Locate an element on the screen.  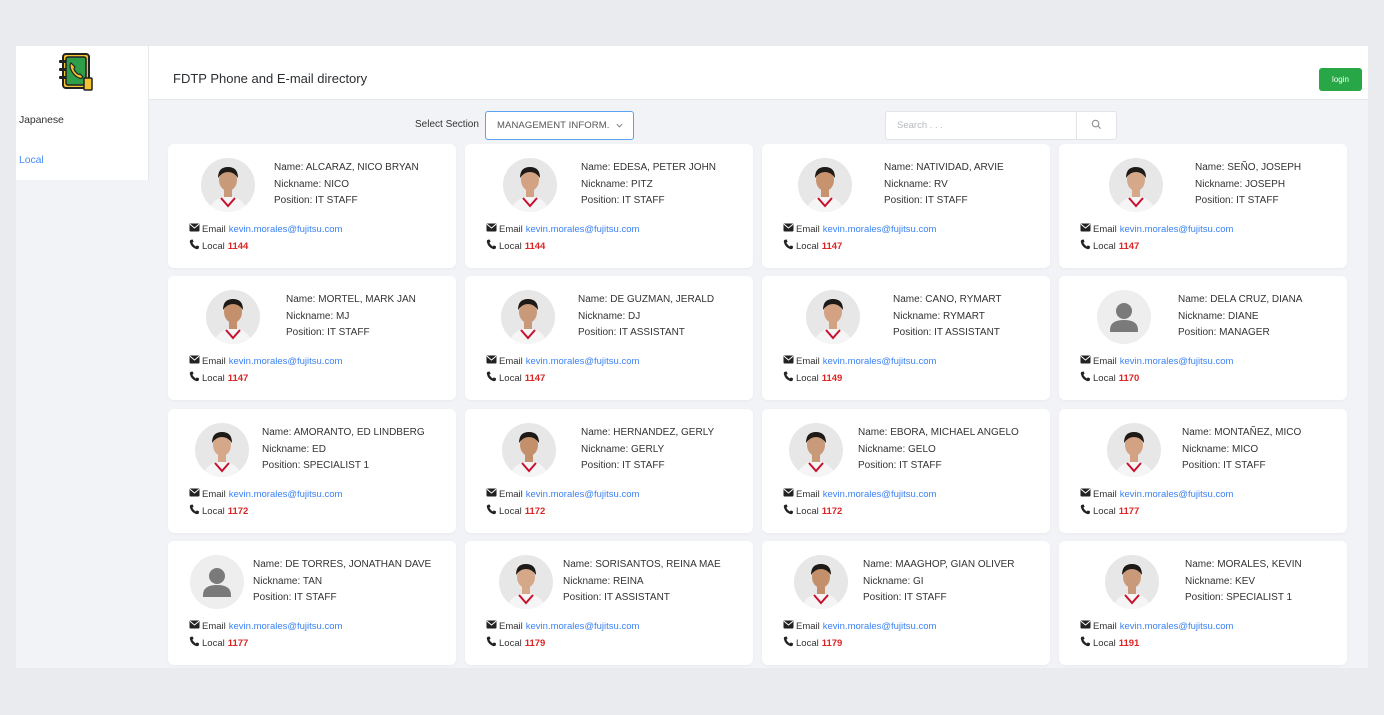
local-number: 1147 is located at coordinates (535, 378).